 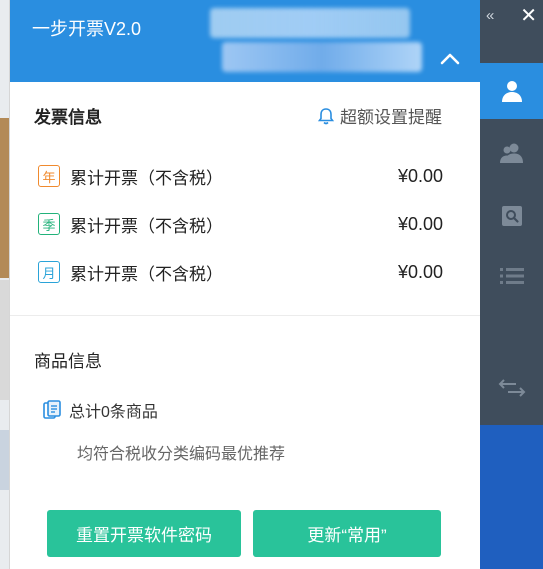 I want to click on switch-arrows-icon, so click(x=511, y=388).